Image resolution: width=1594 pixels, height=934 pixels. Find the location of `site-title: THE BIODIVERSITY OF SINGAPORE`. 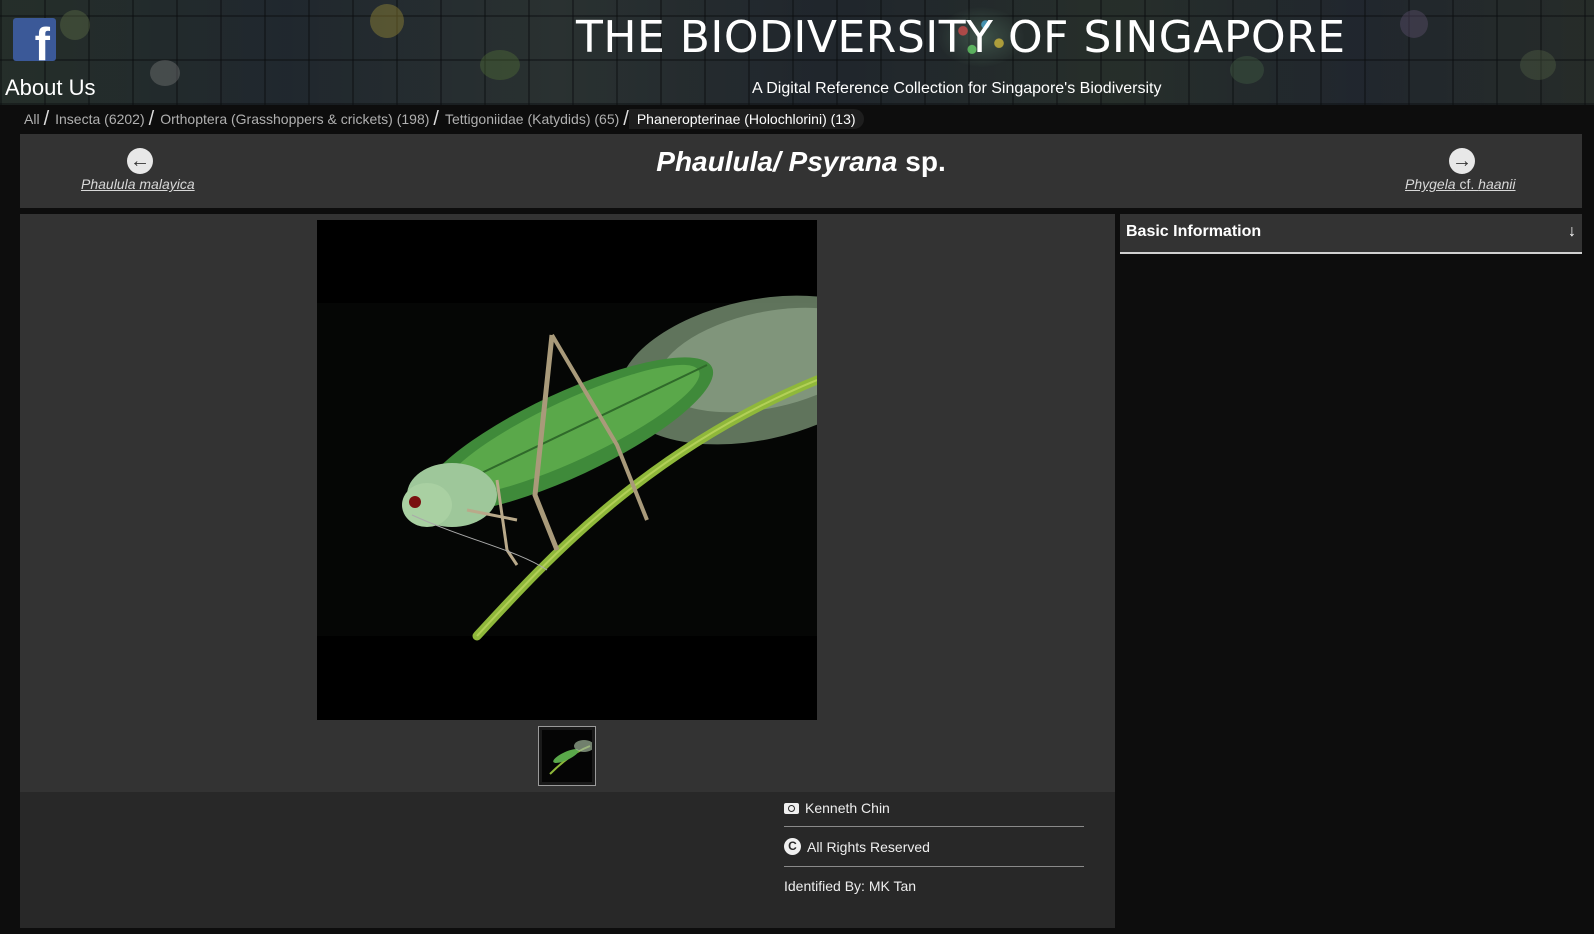

site-title: THE BIODIVERSITY OF SINGAPORE is located at coordinates (961, 37).